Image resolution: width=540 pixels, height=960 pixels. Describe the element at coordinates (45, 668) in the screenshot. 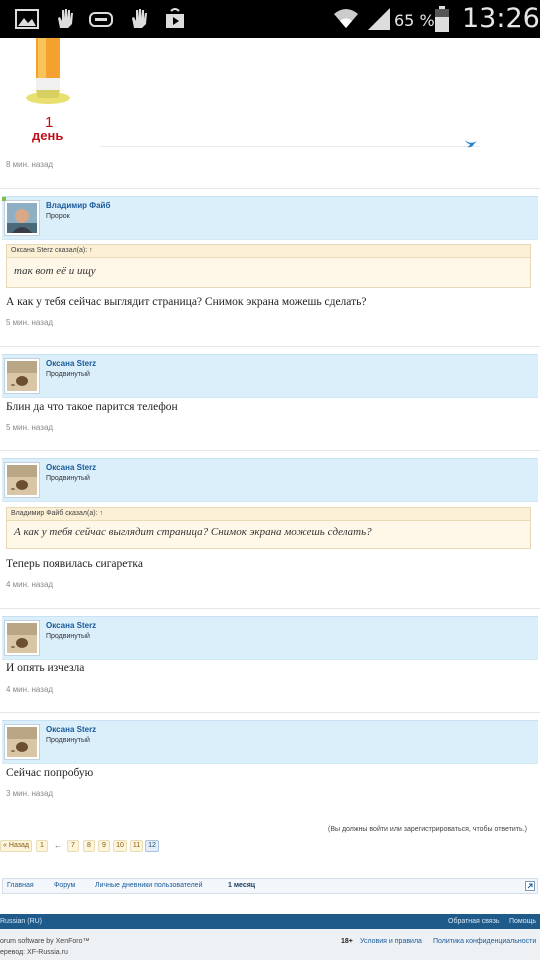

I see `post-text: И опять изчезла` at that location.